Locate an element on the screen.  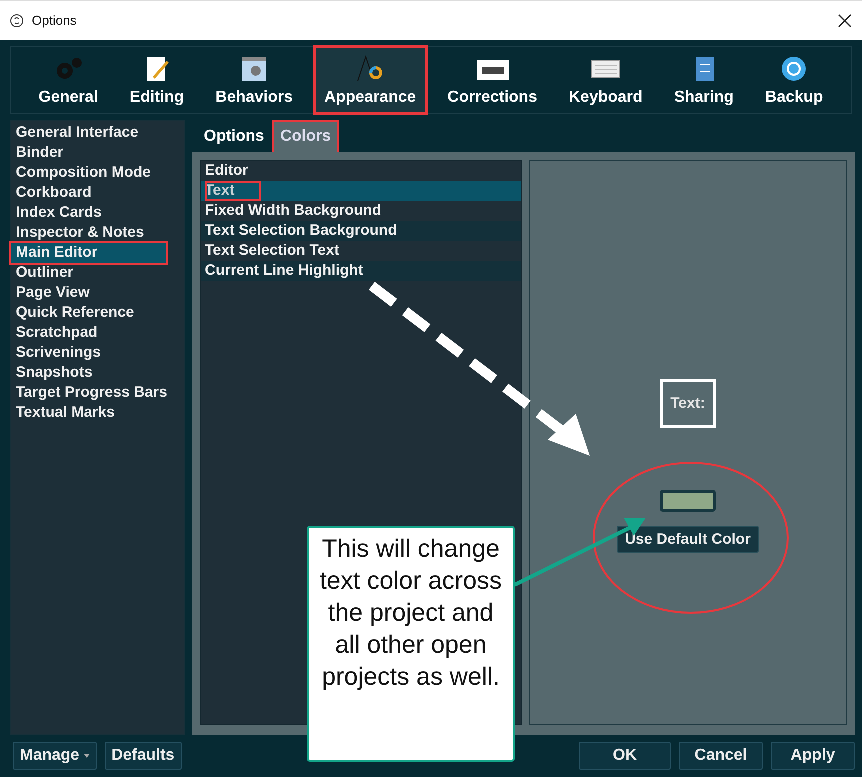
category-item: Scrivenings is located at coordinates (97, 353).